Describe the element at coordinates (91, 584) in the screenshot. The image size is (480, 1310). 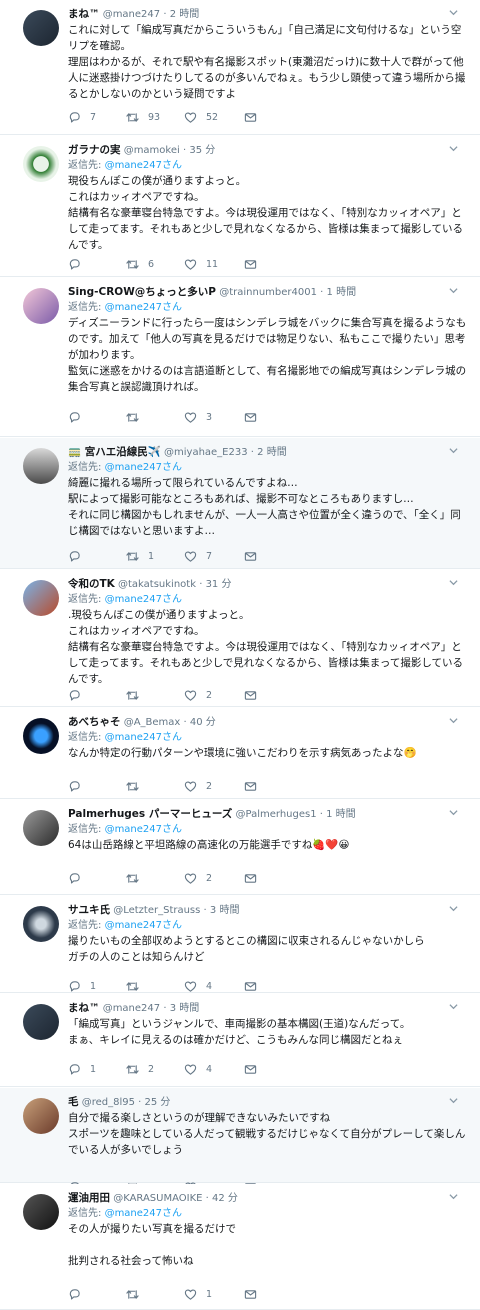
I see `display-name: 令和のTK` at that location.